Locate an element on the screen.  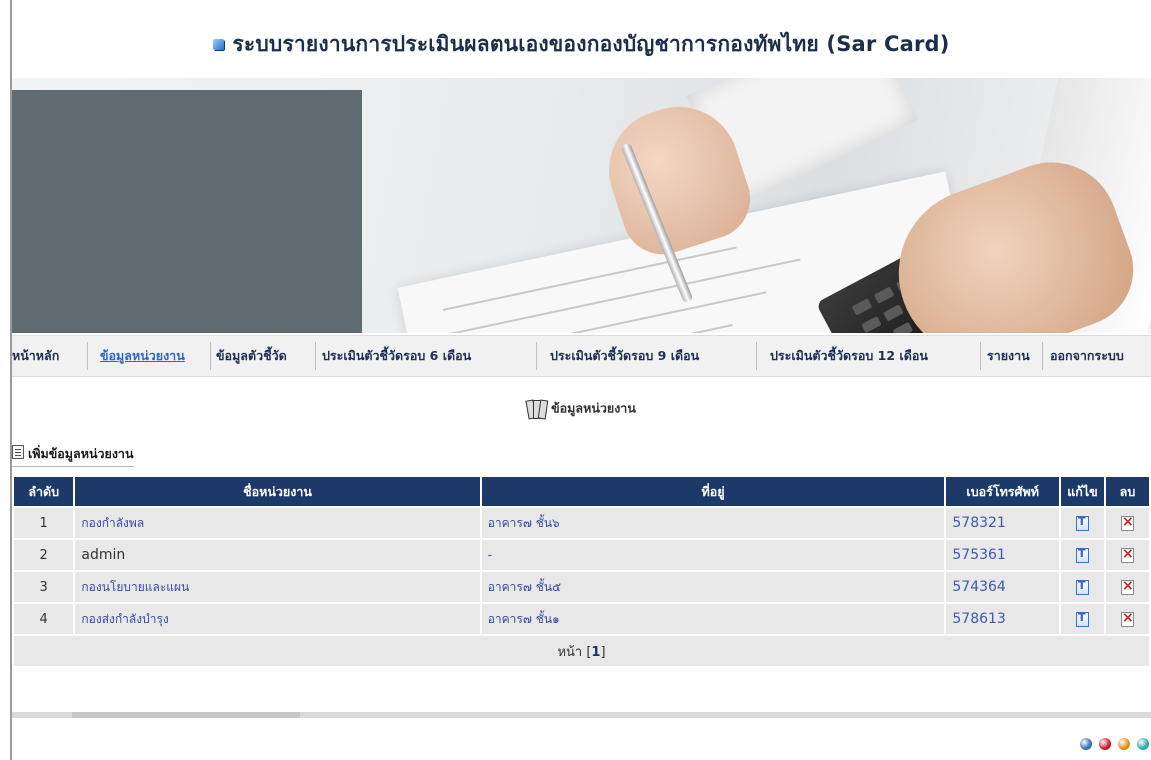
add-unit-link: เพิ่มข้อมูลหน่วยงาน is located at coordinates (73, 455).